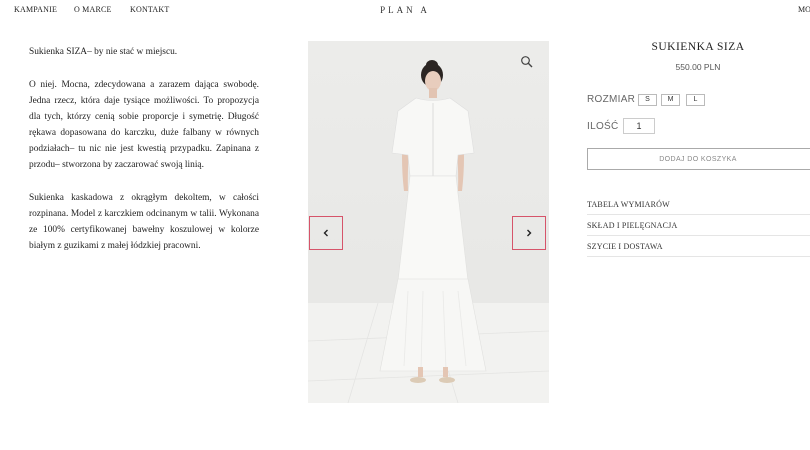 This screenshot has width=810, height=450. Describe the element at coordinates (698, 226) in the screenshot. I see `accordion-care: SKŁAD I PIELĘGNACJA` at that location.